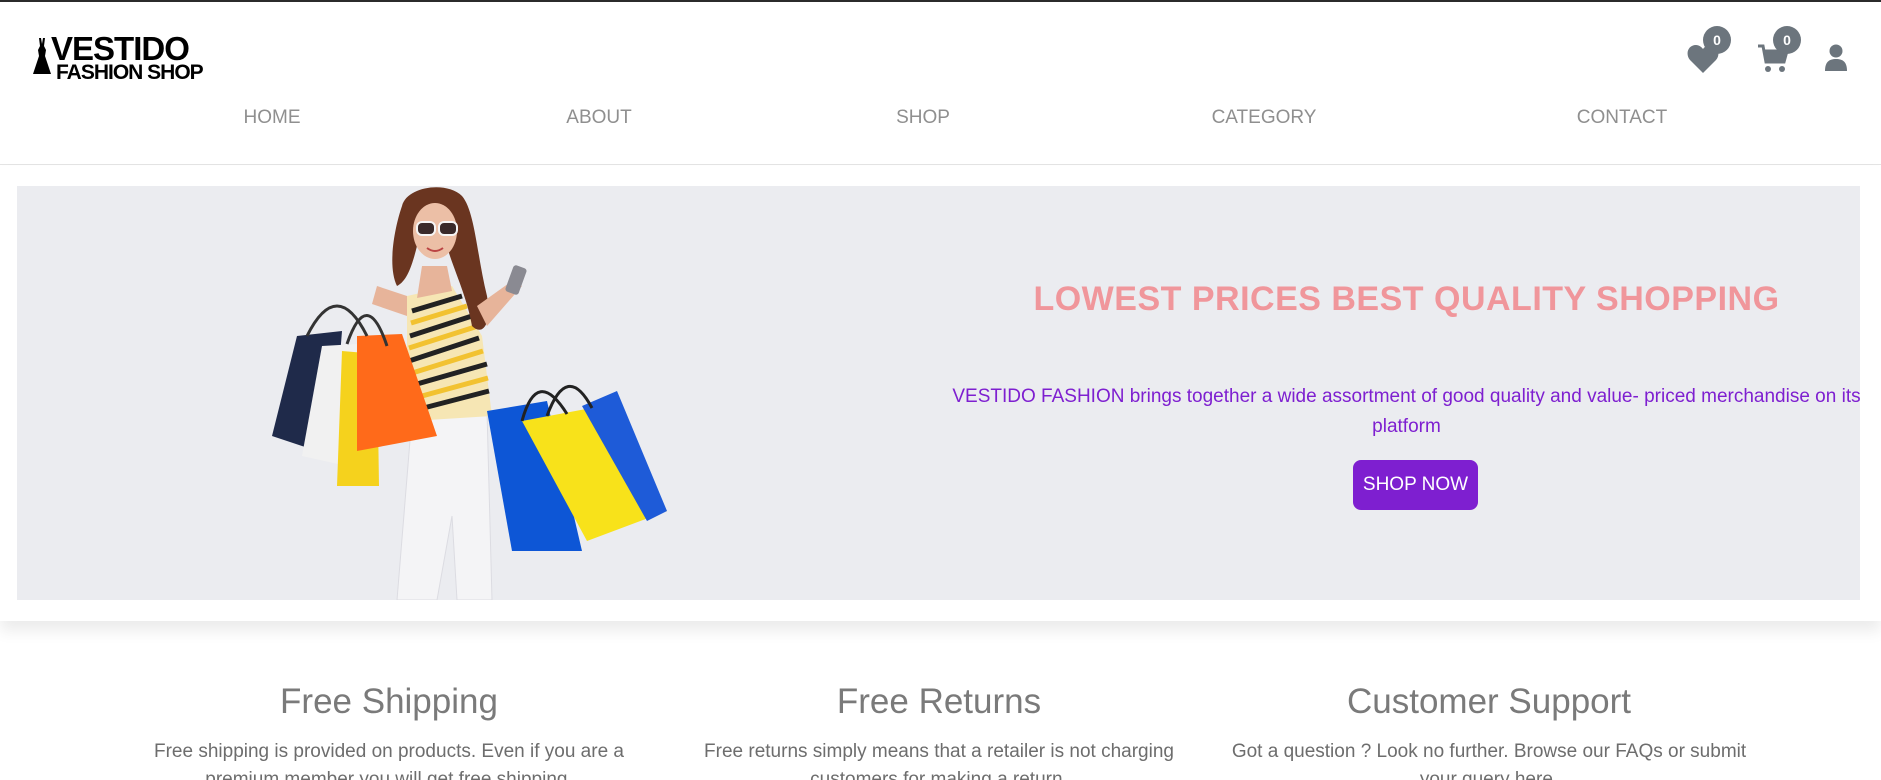  I want to click on wishlist-button: 0, so click(1709, 52).